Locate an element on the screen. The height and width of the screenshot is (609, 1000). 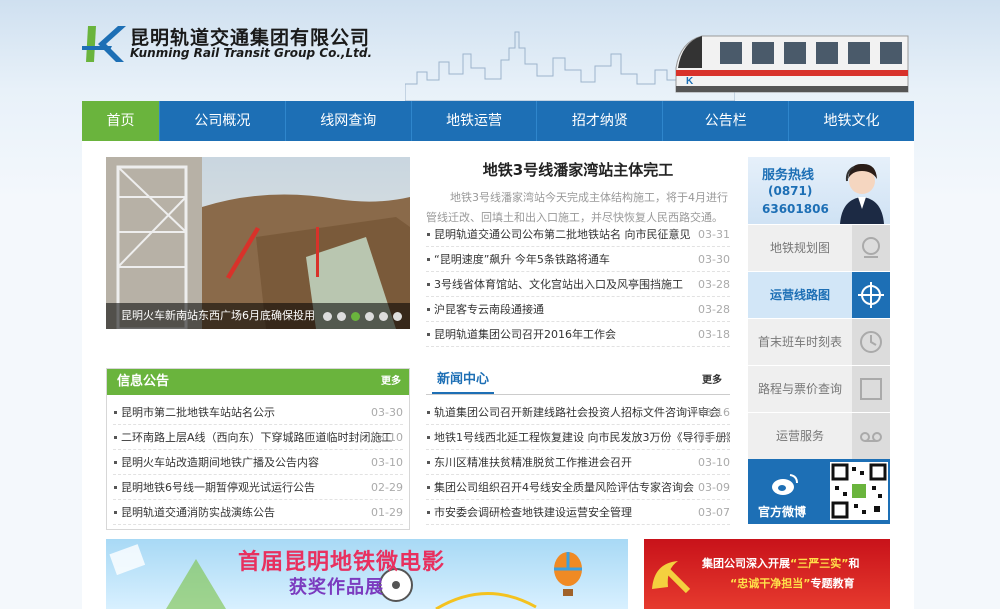
service-agent-avatar is located at coordinates (862, 193).